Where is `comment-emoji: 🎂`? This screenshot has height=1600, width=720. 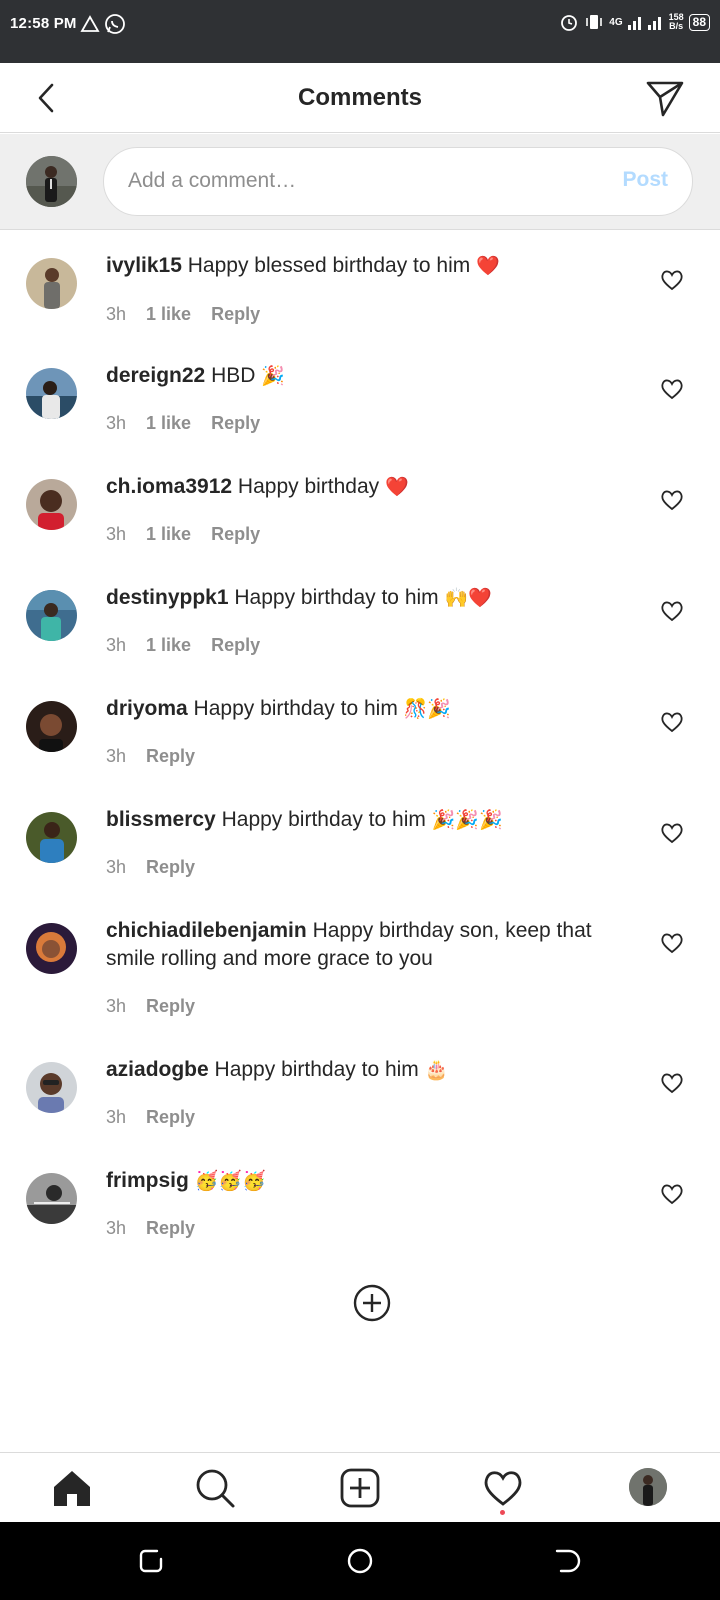
comment-emoji: 🎂 is located at coordinates (436, 1070).